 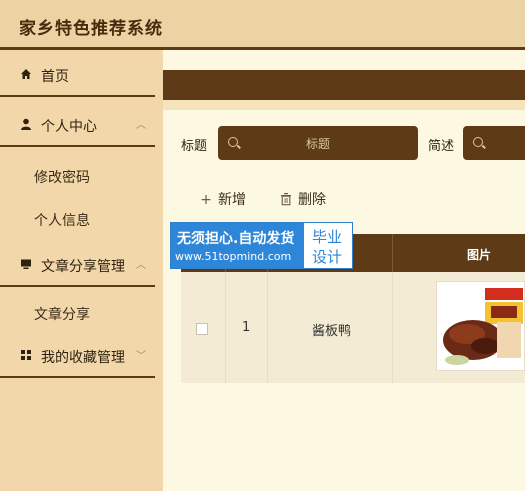 I want to click on add-button: + 新增, so click(x=222, y=199).